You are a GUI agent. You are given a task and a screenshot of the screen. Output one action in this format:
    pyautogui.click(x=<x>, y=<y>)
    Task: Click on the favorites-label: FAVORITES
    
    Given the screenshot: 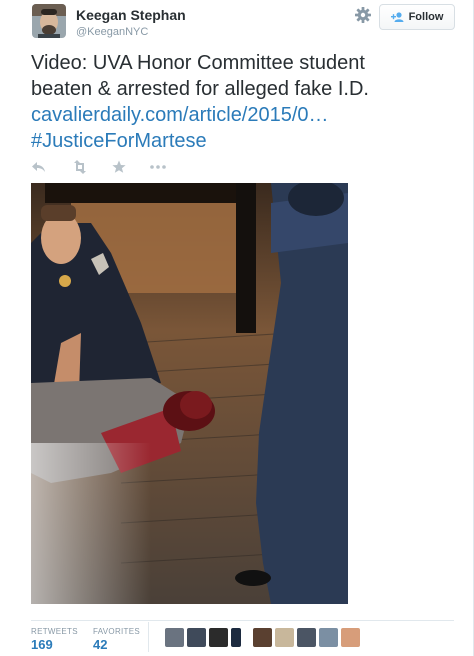 What is the action you would take?
    pyautogui.click(x=117, y=631)
    